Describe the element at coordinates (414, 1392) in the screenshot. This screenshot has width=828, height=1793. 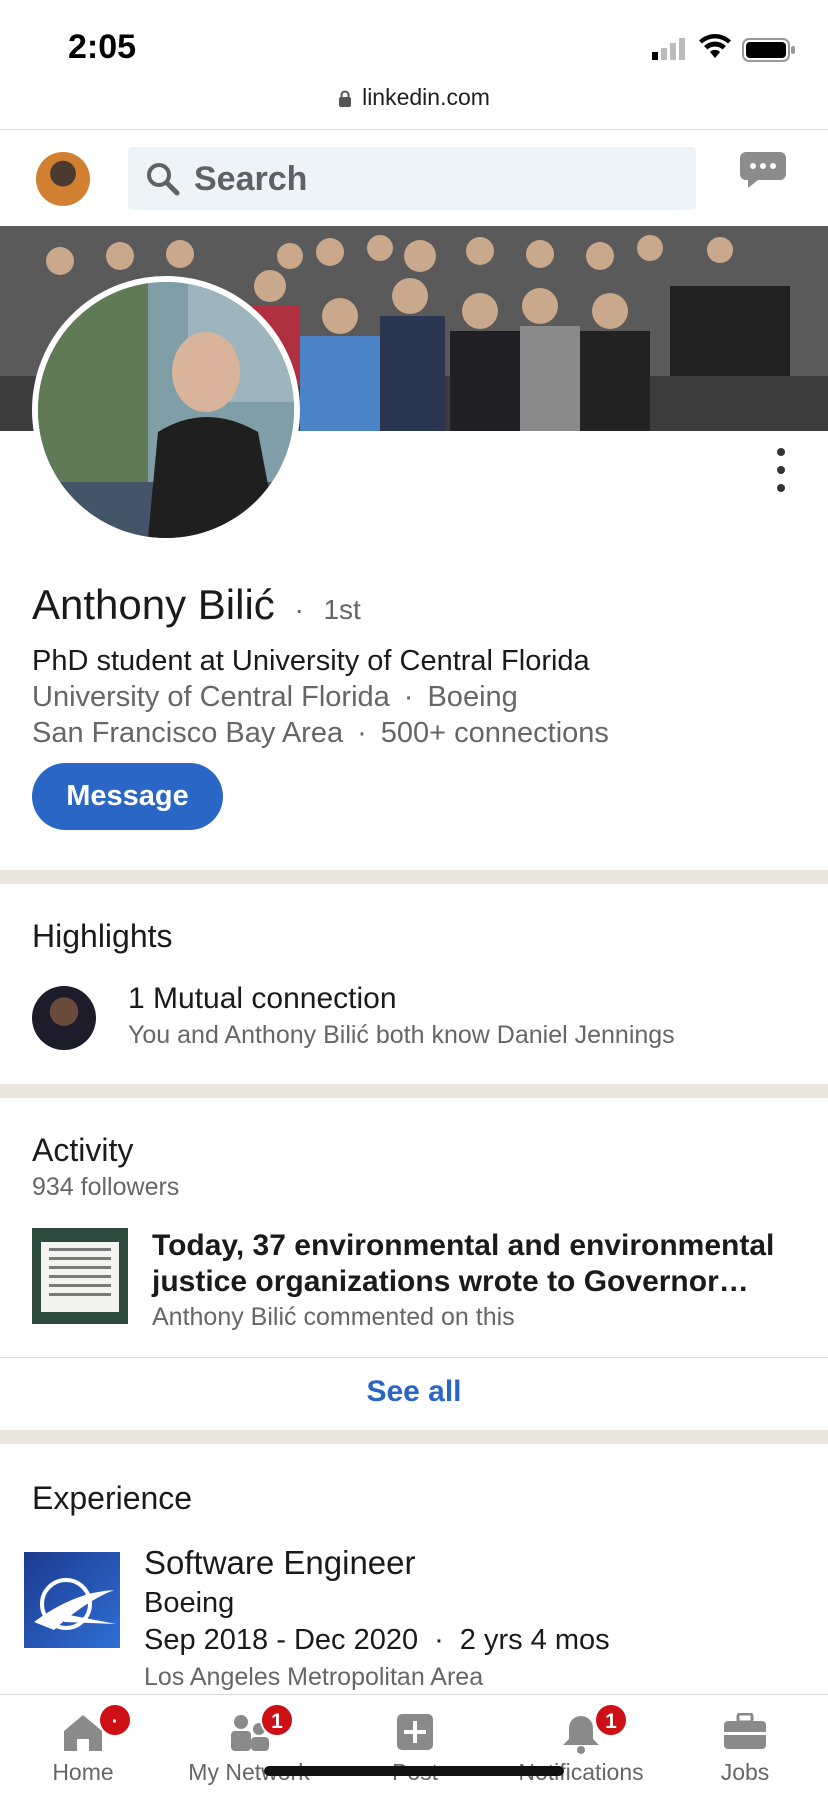
I see `see-all-activity-button: See all` at that location.